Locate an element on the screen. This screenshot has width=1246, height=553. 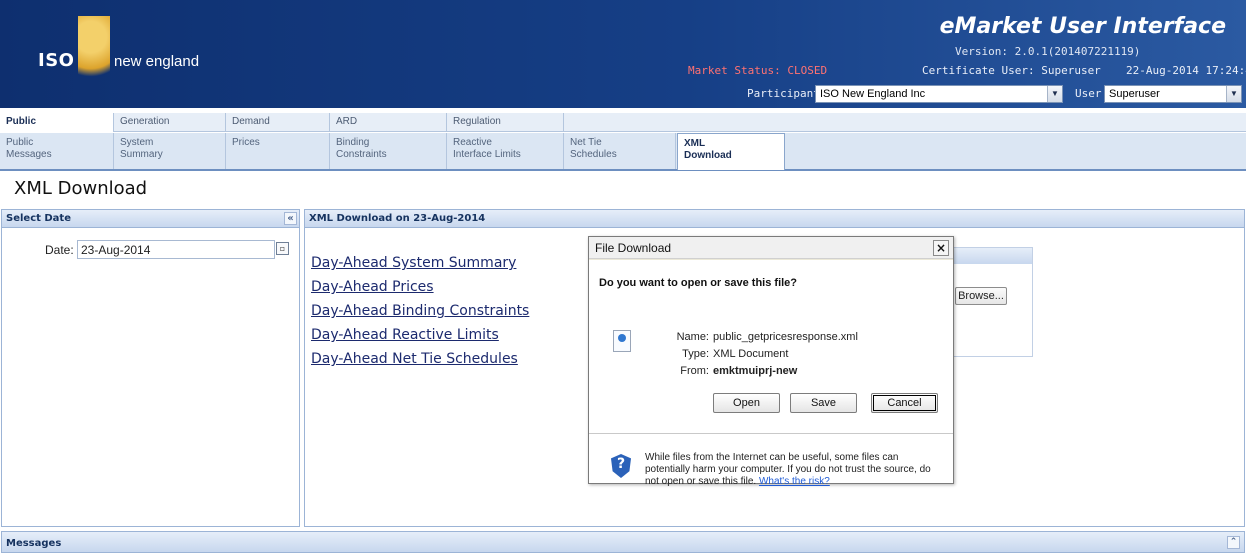
user-select: Superuser ▼ is located at coordinates (1173, 94).